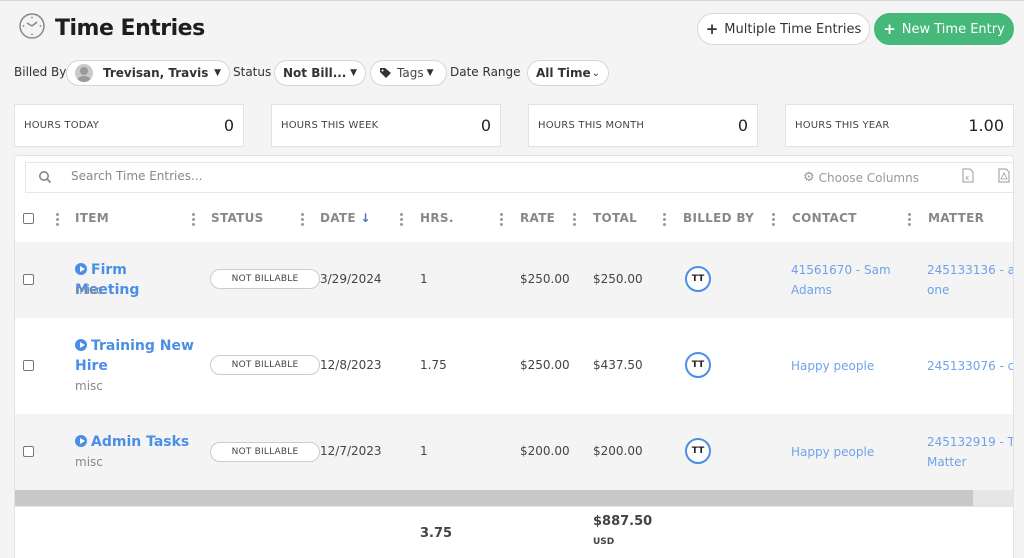  I want to click on table-footer-totals: 3.75 $887.50 USD, so click(514, 532).